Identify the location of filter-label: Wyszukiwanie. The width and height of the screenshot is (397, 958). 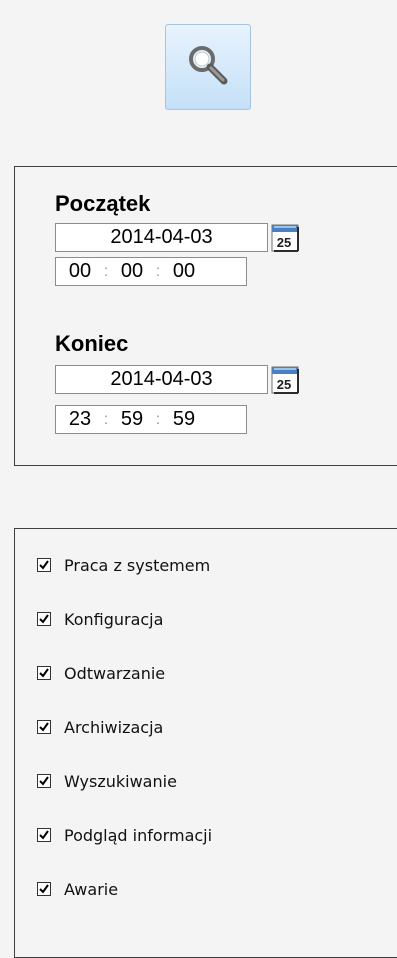
(120, 781).